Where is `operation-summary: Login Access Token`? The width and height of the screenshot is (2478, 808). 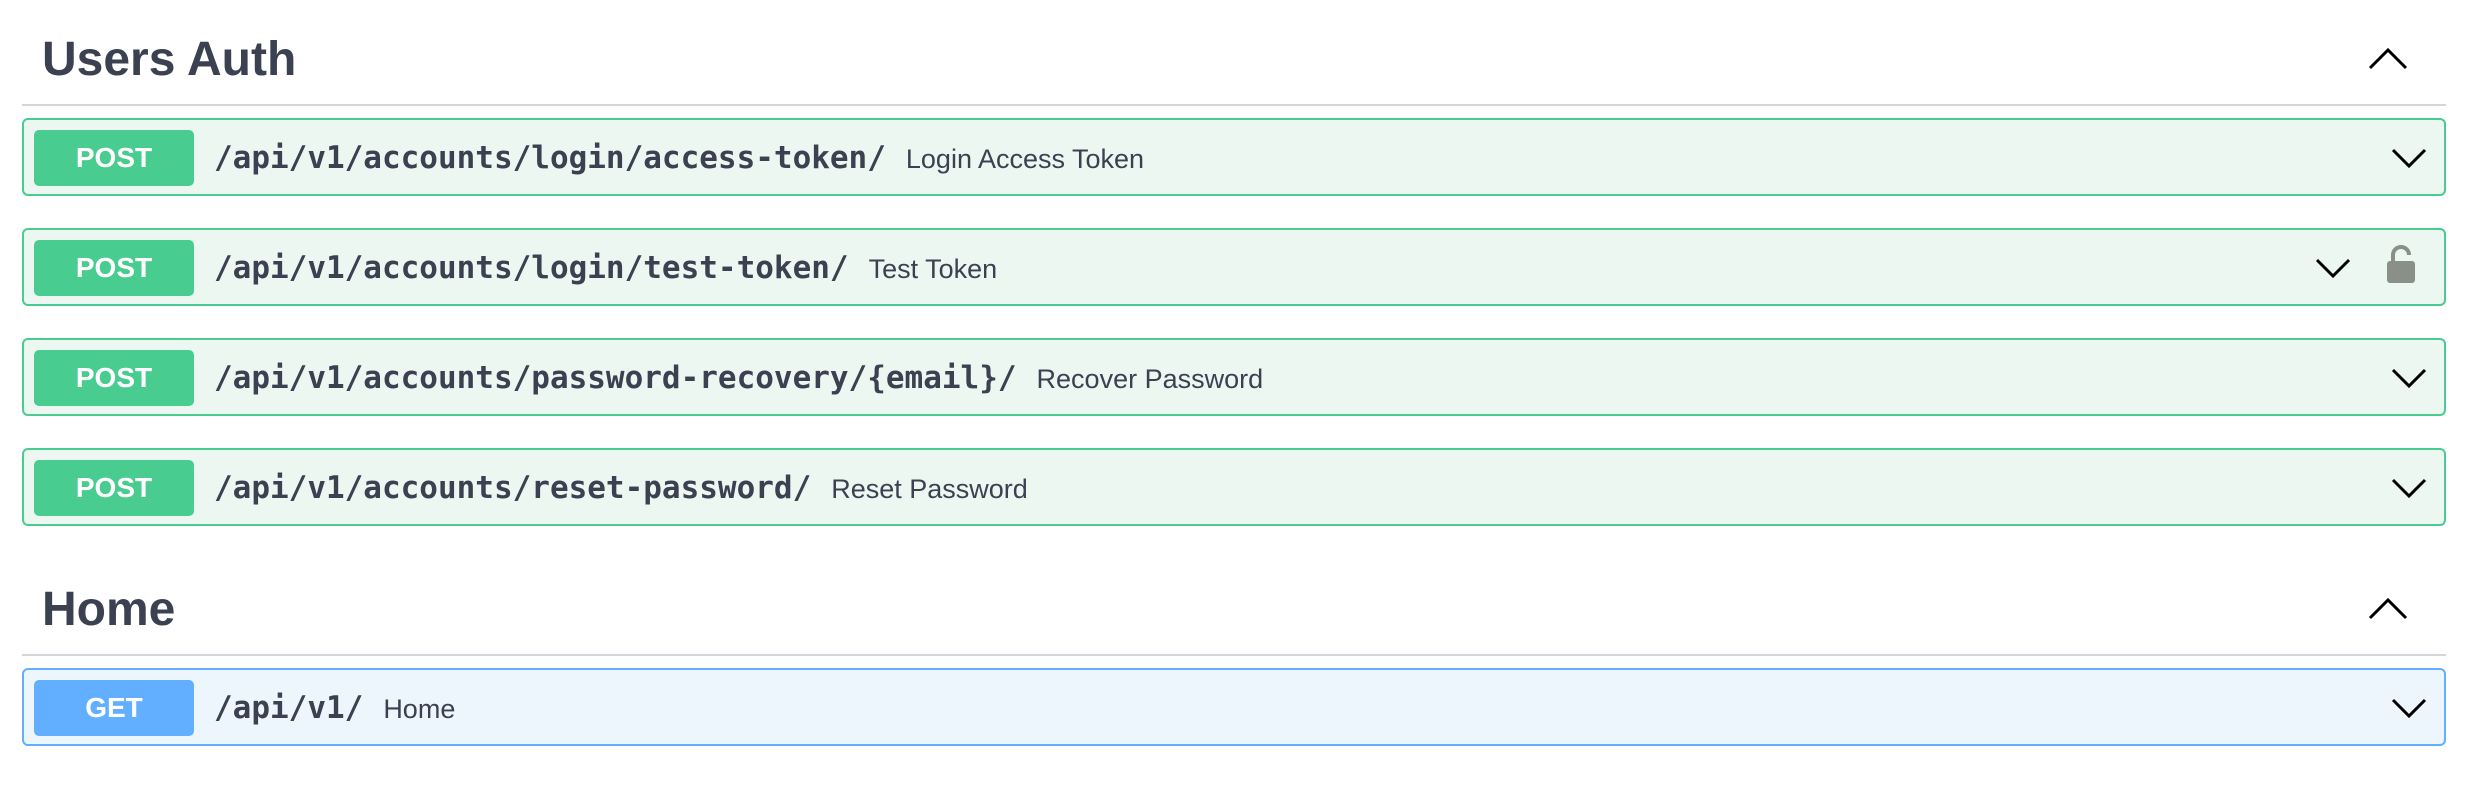
operation-summary: Login Access Token is located at coordinates (1025, 159).